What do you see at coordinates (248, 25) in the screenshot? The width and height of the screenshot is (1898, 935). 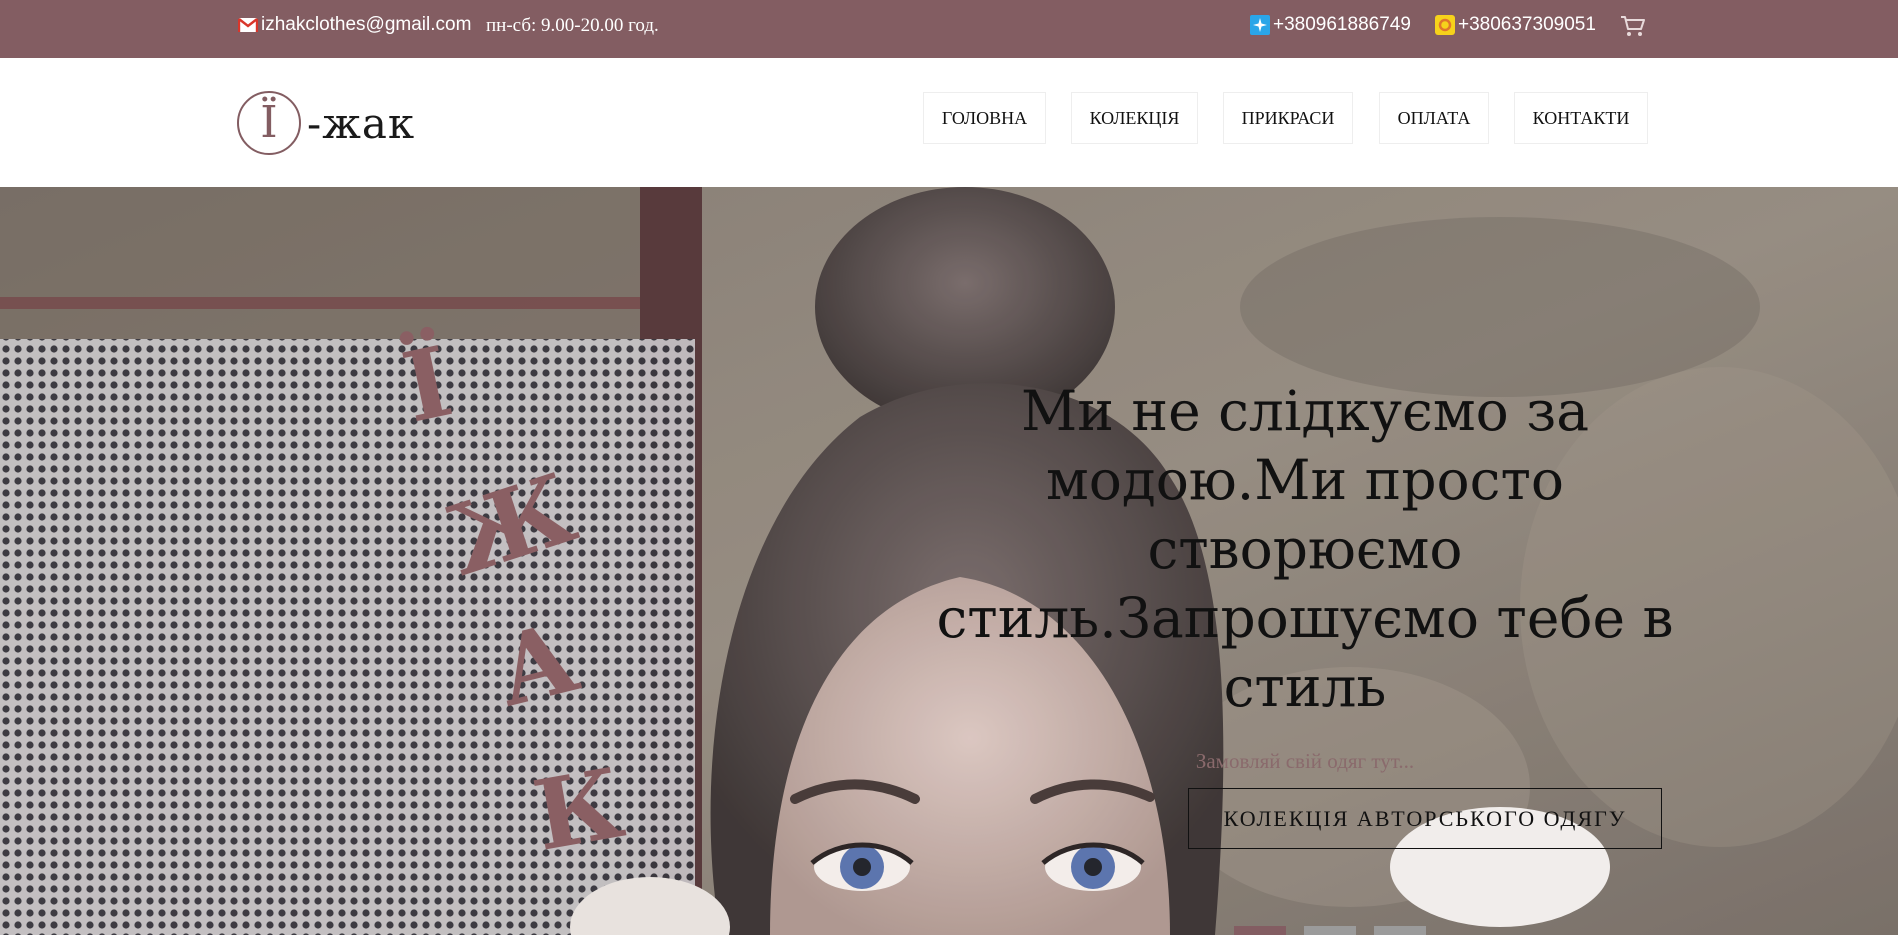 I see `mail-icon` at bounding box center [248, 25].